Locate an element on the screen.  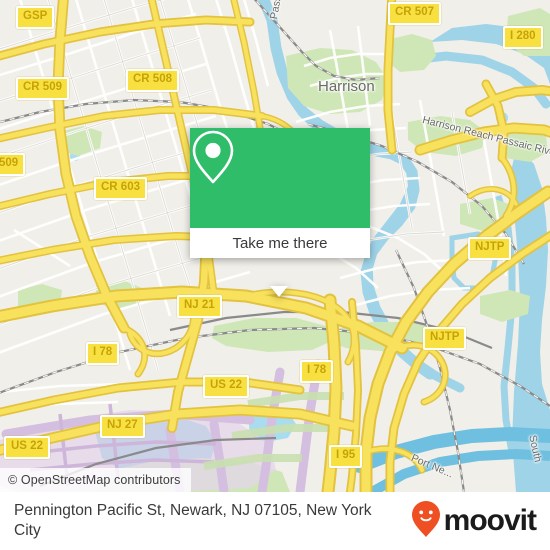
road-shield-i78-2: I 78 is located at coordinates (317, 371).